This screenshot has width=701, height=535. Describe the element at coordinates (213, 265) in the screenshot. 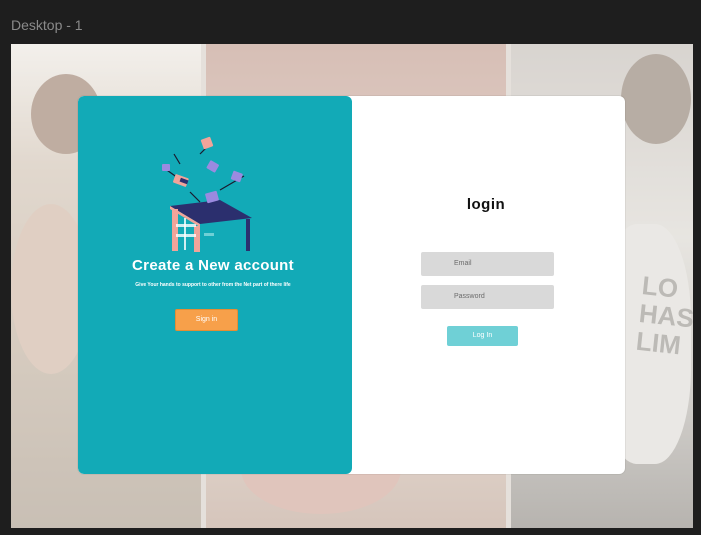

I see `create-account-title: Create a New account` at that location.